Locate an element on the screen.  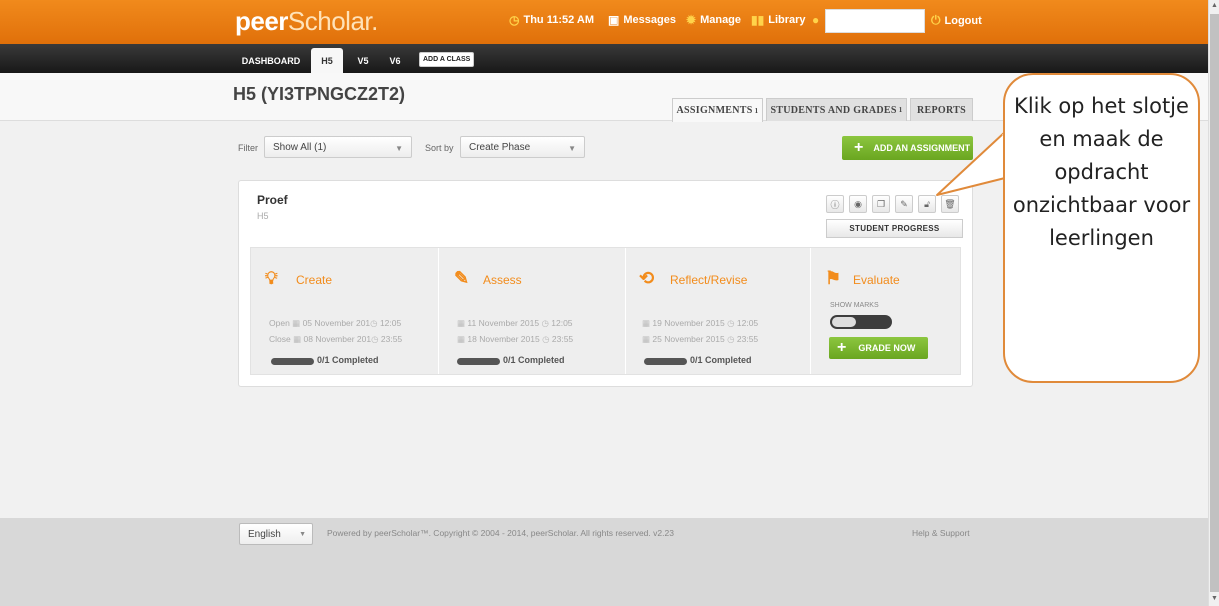
manage-link: ✹ Manage is located at coordinates (713, 20).